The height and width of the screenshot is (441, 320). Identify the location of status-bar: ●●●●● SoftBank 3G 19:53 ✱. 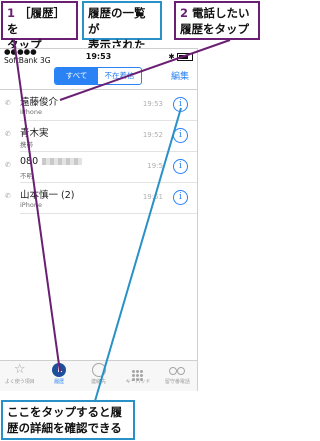
(98, 57).